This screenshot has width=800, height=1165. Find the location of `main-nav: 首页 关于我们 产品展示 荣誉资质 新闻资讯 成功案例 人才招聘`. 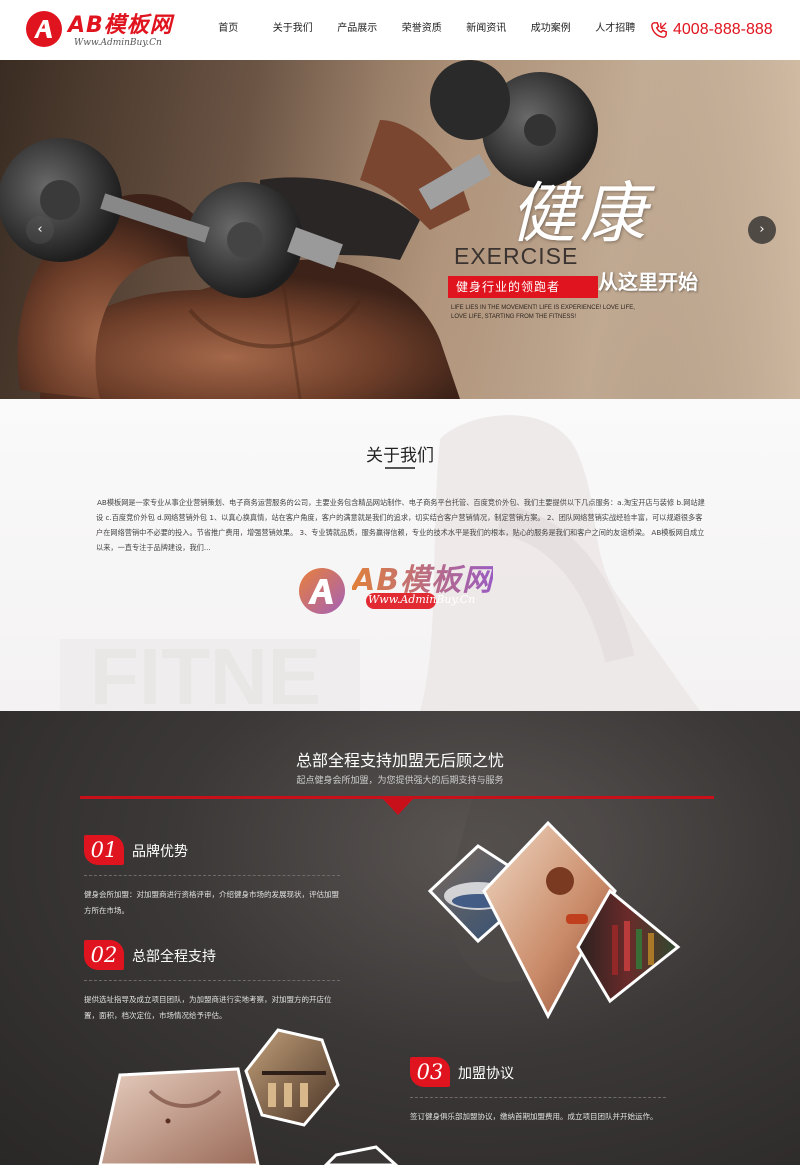

main-nav: 首页 关于我们 产品展示 荣誉资质 新闻资讯 成功案例 人才招聘 is located at coordinates (422, 30).